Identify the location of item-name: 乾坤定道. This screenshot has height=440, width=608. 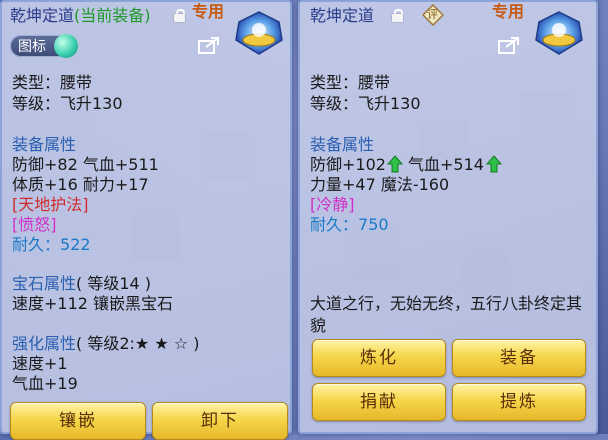
(342, 15).